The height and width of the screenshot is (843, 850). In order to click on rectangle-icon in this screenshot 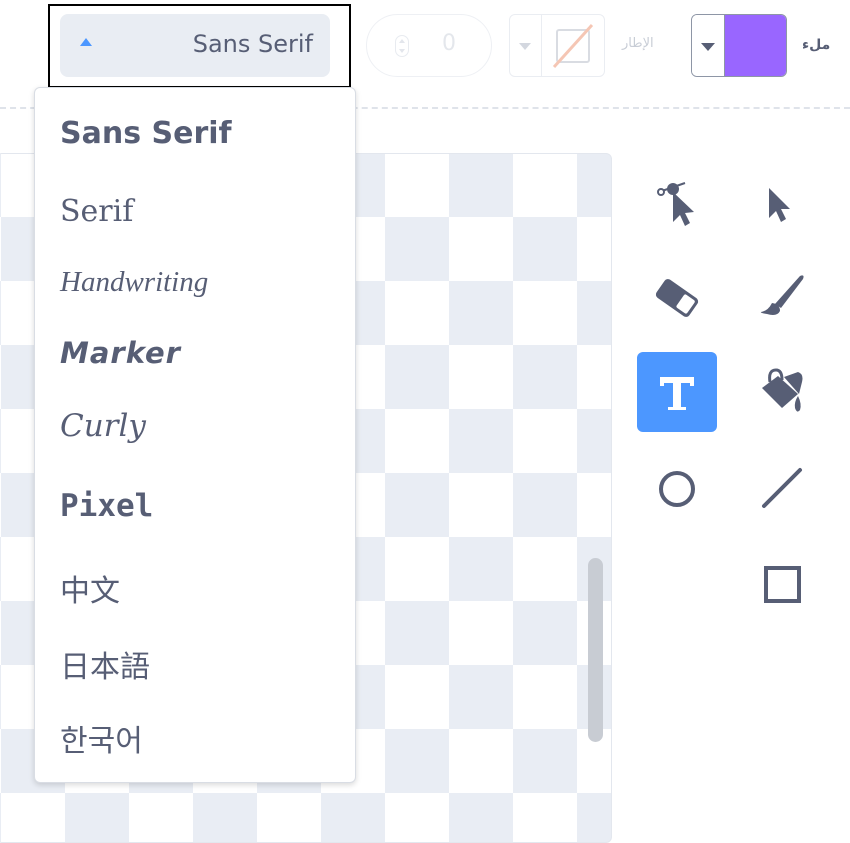, I will do `click(782, 584)`.